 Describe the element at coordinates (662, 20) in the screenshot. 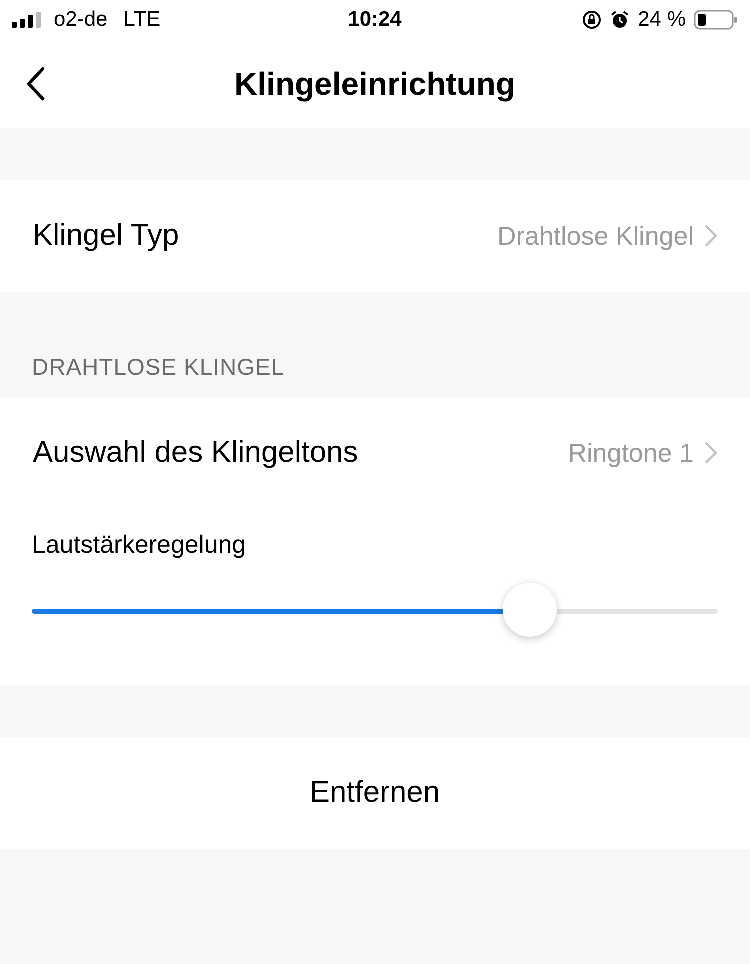

I see `battery-percent: 24 %` at that location.